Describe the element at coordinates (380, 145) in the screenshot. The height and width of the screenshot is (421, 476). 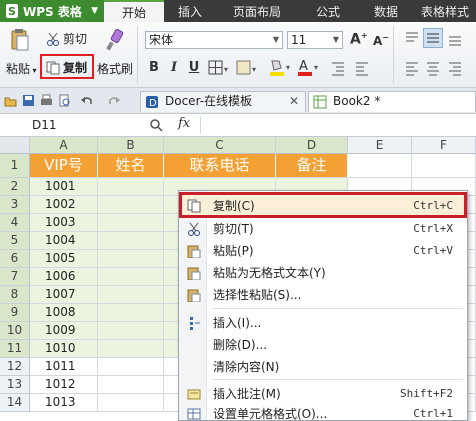
I see `column-header: E` at that location.